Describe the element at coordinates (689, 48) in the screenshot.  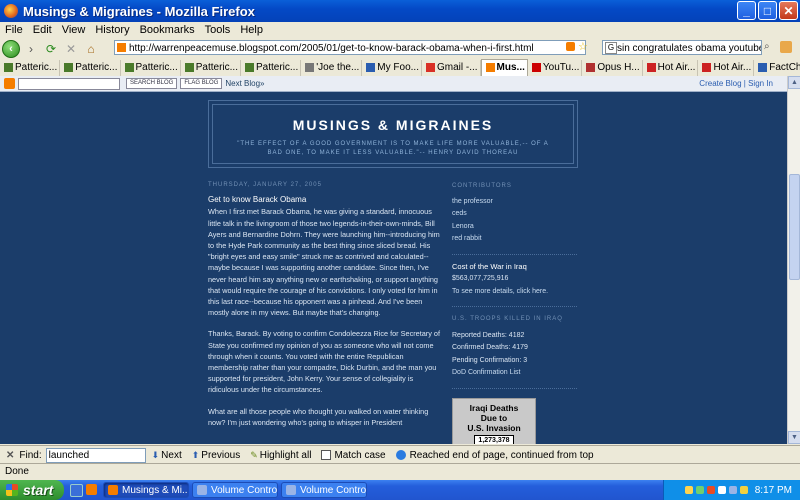
I see `search-input-text: sin congratulates obama youtube` at that location.